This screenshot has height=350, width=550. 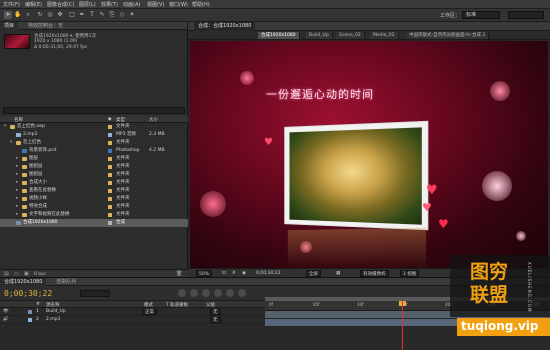 I want to click on layer-row: 👁 1 Build_Up 正常 无, so click(x=132, y=312).